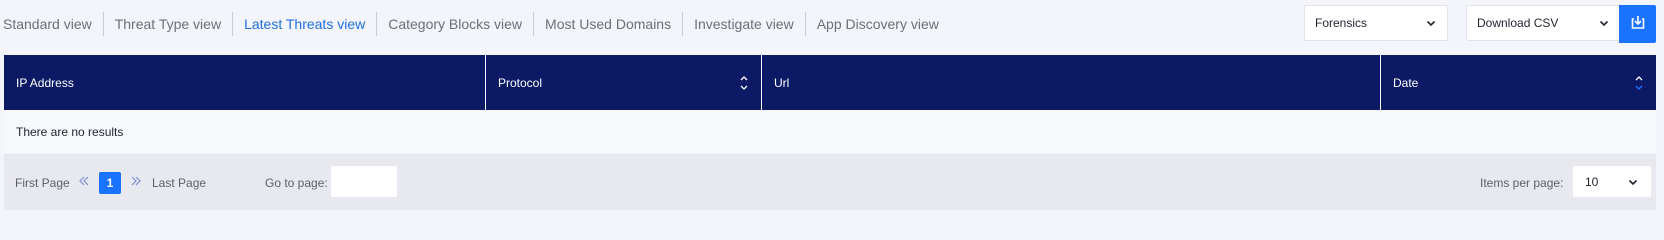  Describe the element at coordinates (782, 82) in the screenshot. I see `column-label: Url` at that location.